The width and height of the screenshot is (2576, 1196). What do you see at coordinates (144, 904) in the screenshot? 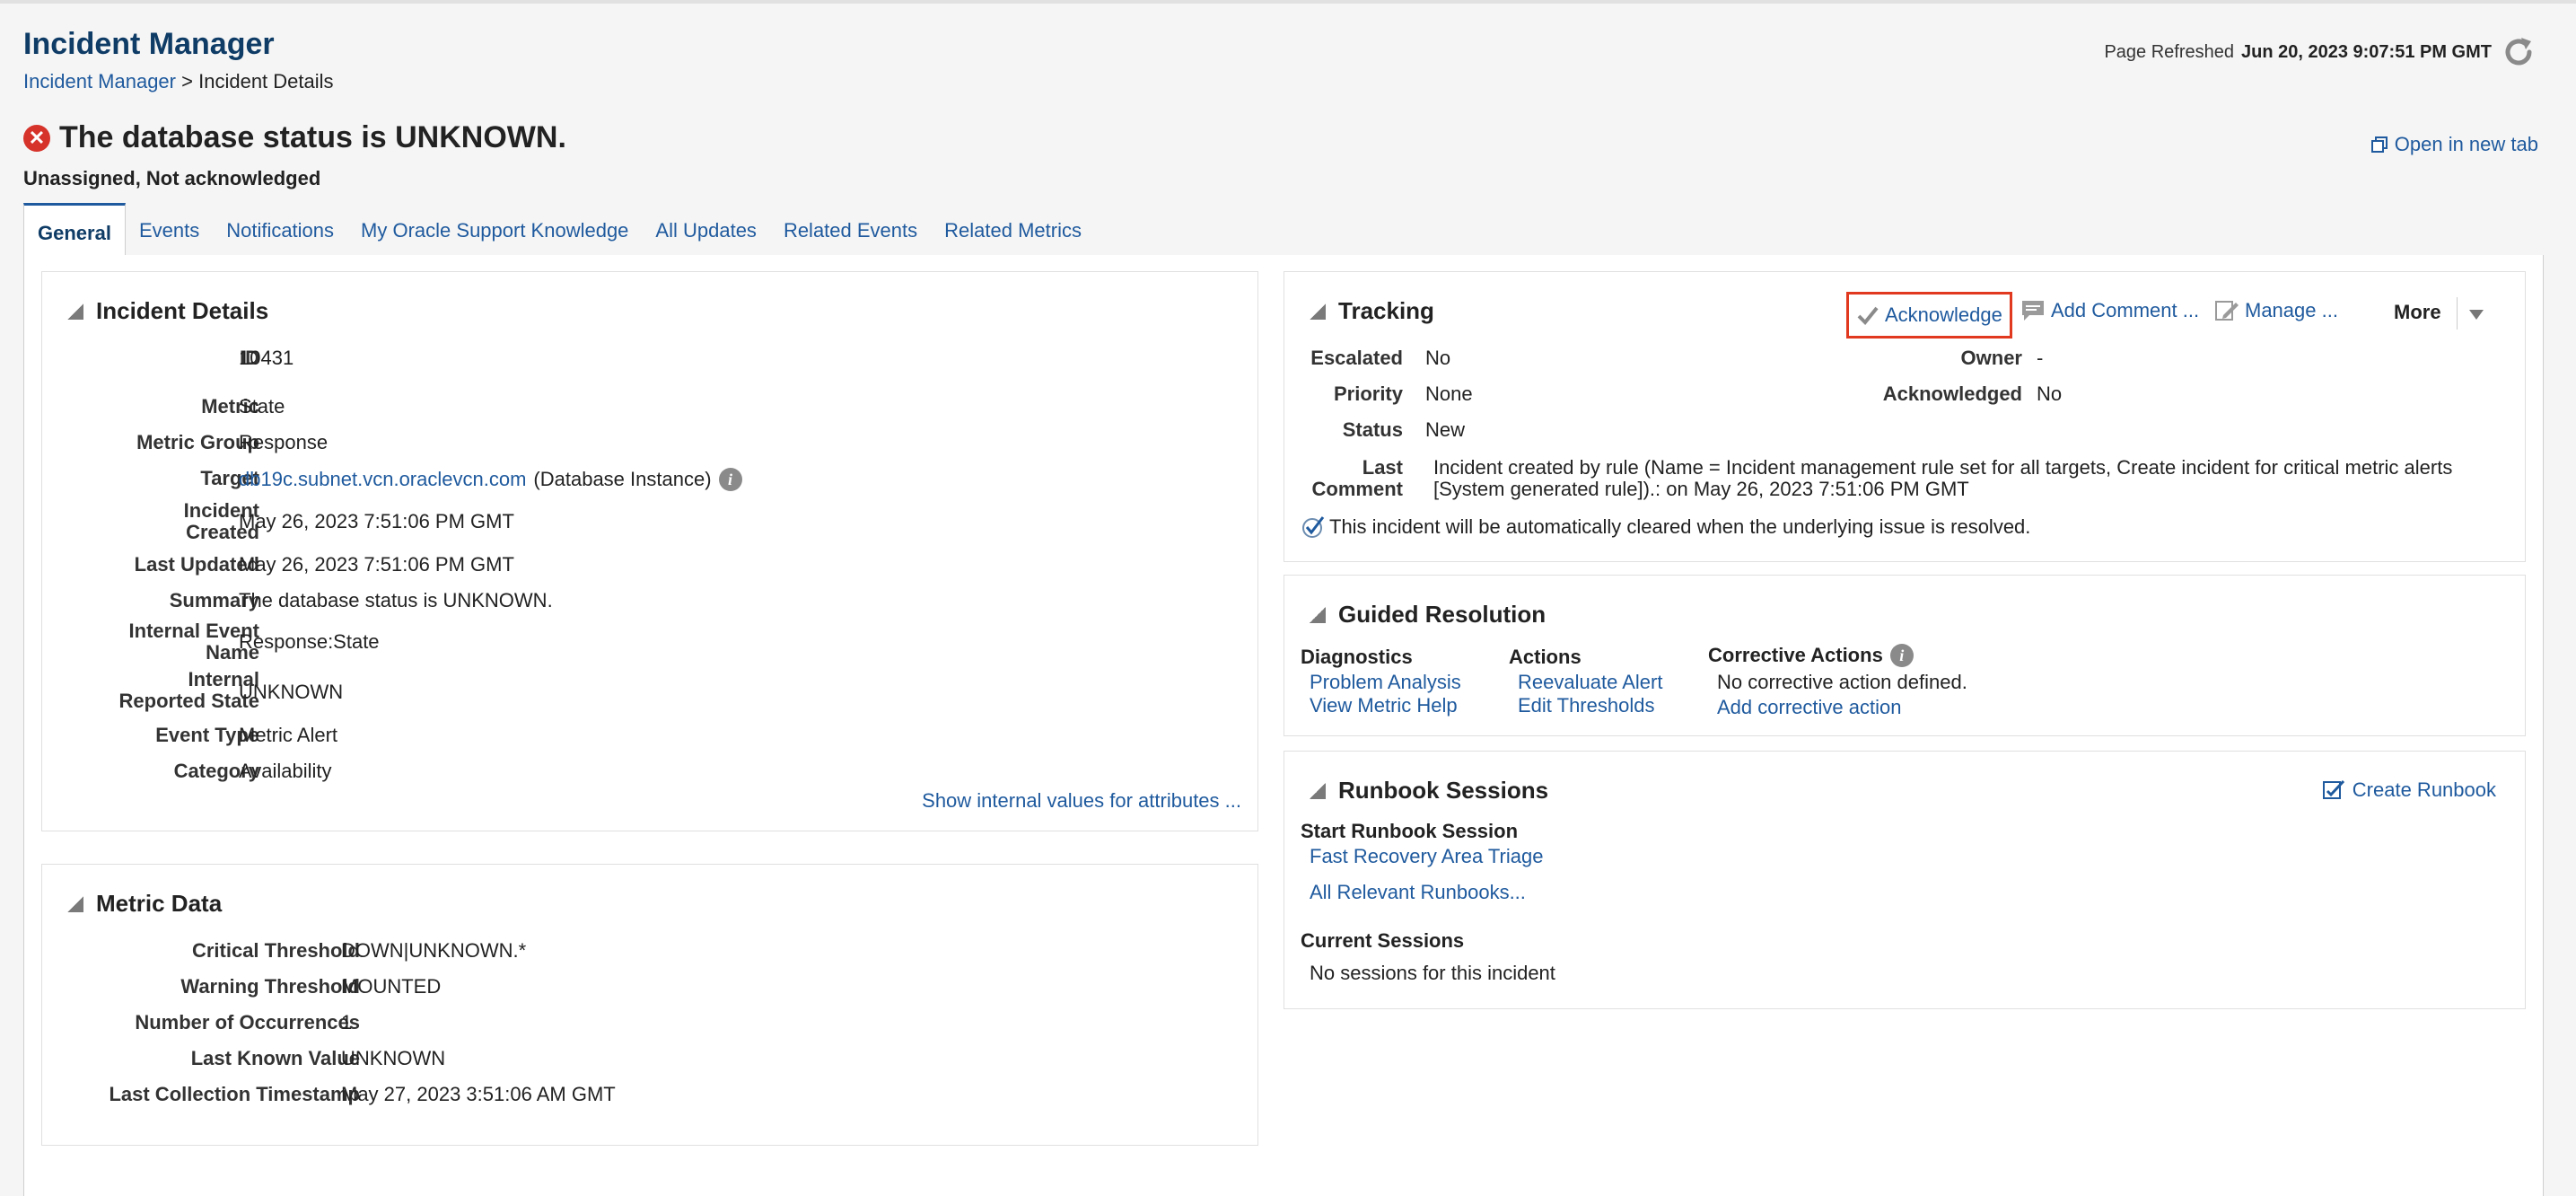
I see `metric-data-header: Metric Data` at bounding box center [144, 904].